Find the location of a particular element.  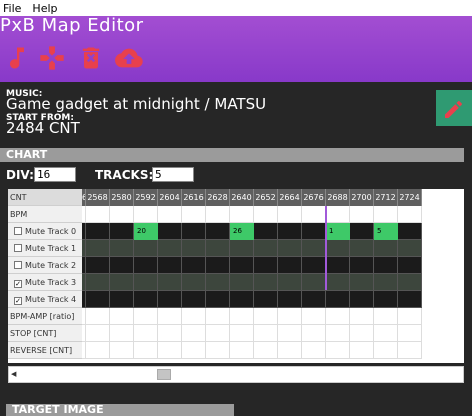

scroll-thumb is located at coordinates (164, 374).